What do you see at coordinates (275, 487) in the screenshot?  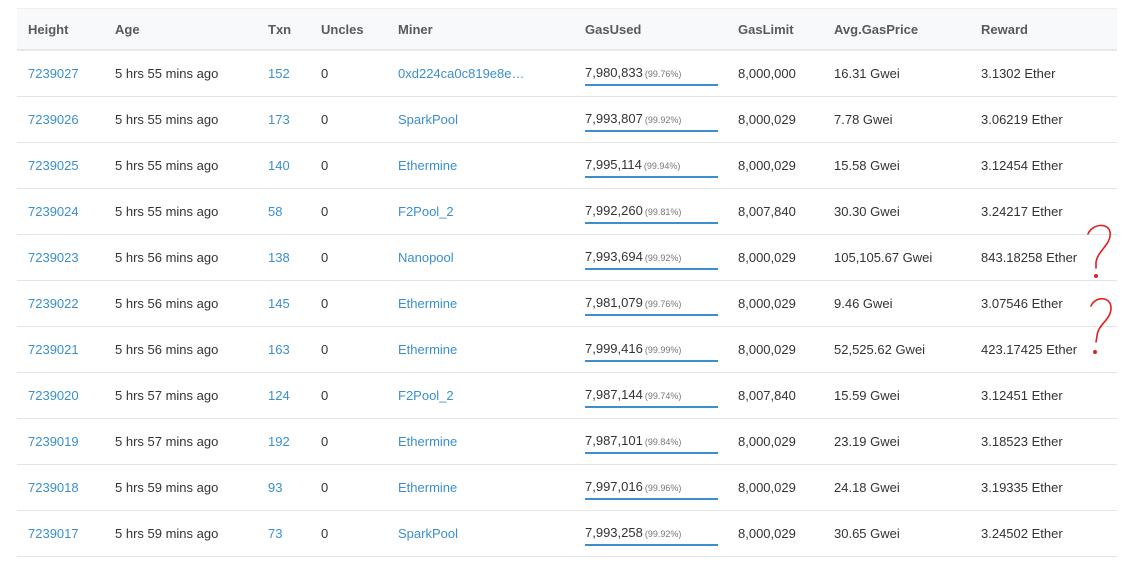 I see `txn-count-link: 93` at bounding box center [275, 487].